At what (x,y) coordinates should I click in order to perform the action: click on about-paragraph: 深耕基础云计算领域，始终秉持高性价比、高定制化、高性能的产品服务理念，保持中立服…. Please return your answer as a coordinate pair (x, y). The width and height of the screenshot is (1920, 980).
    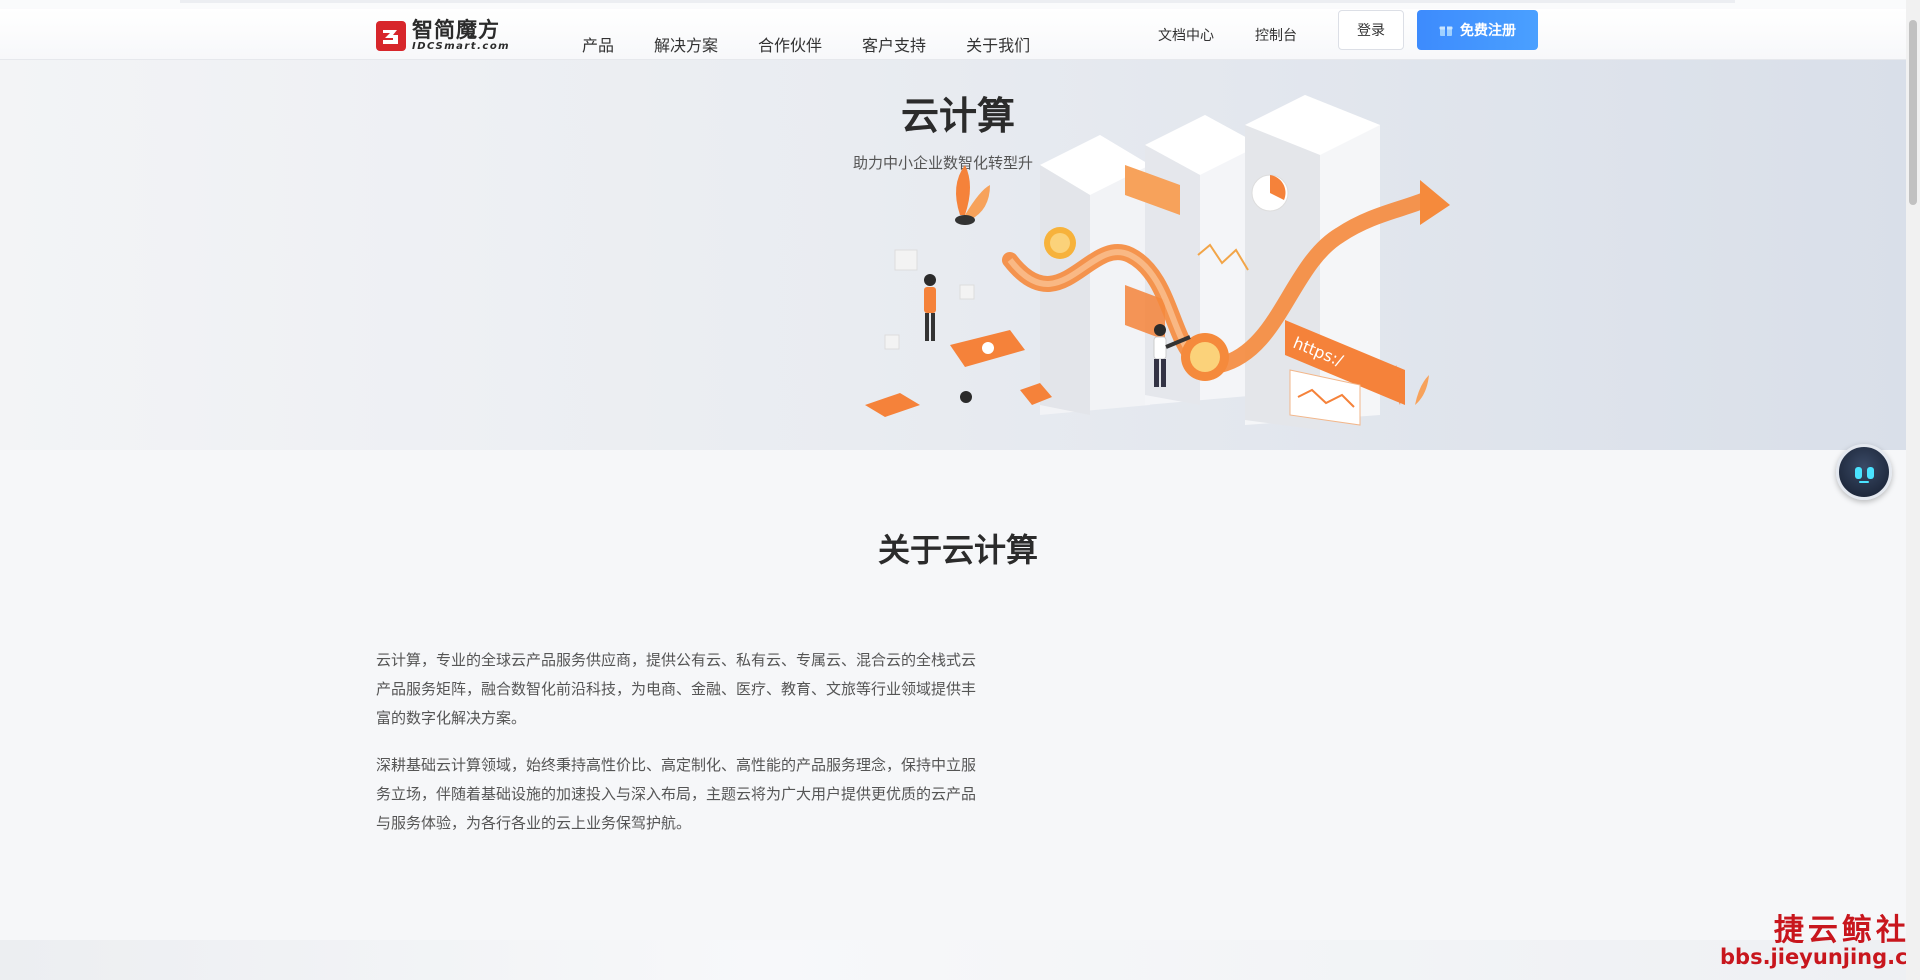
    Looking at the image, I should click on (676, 794).